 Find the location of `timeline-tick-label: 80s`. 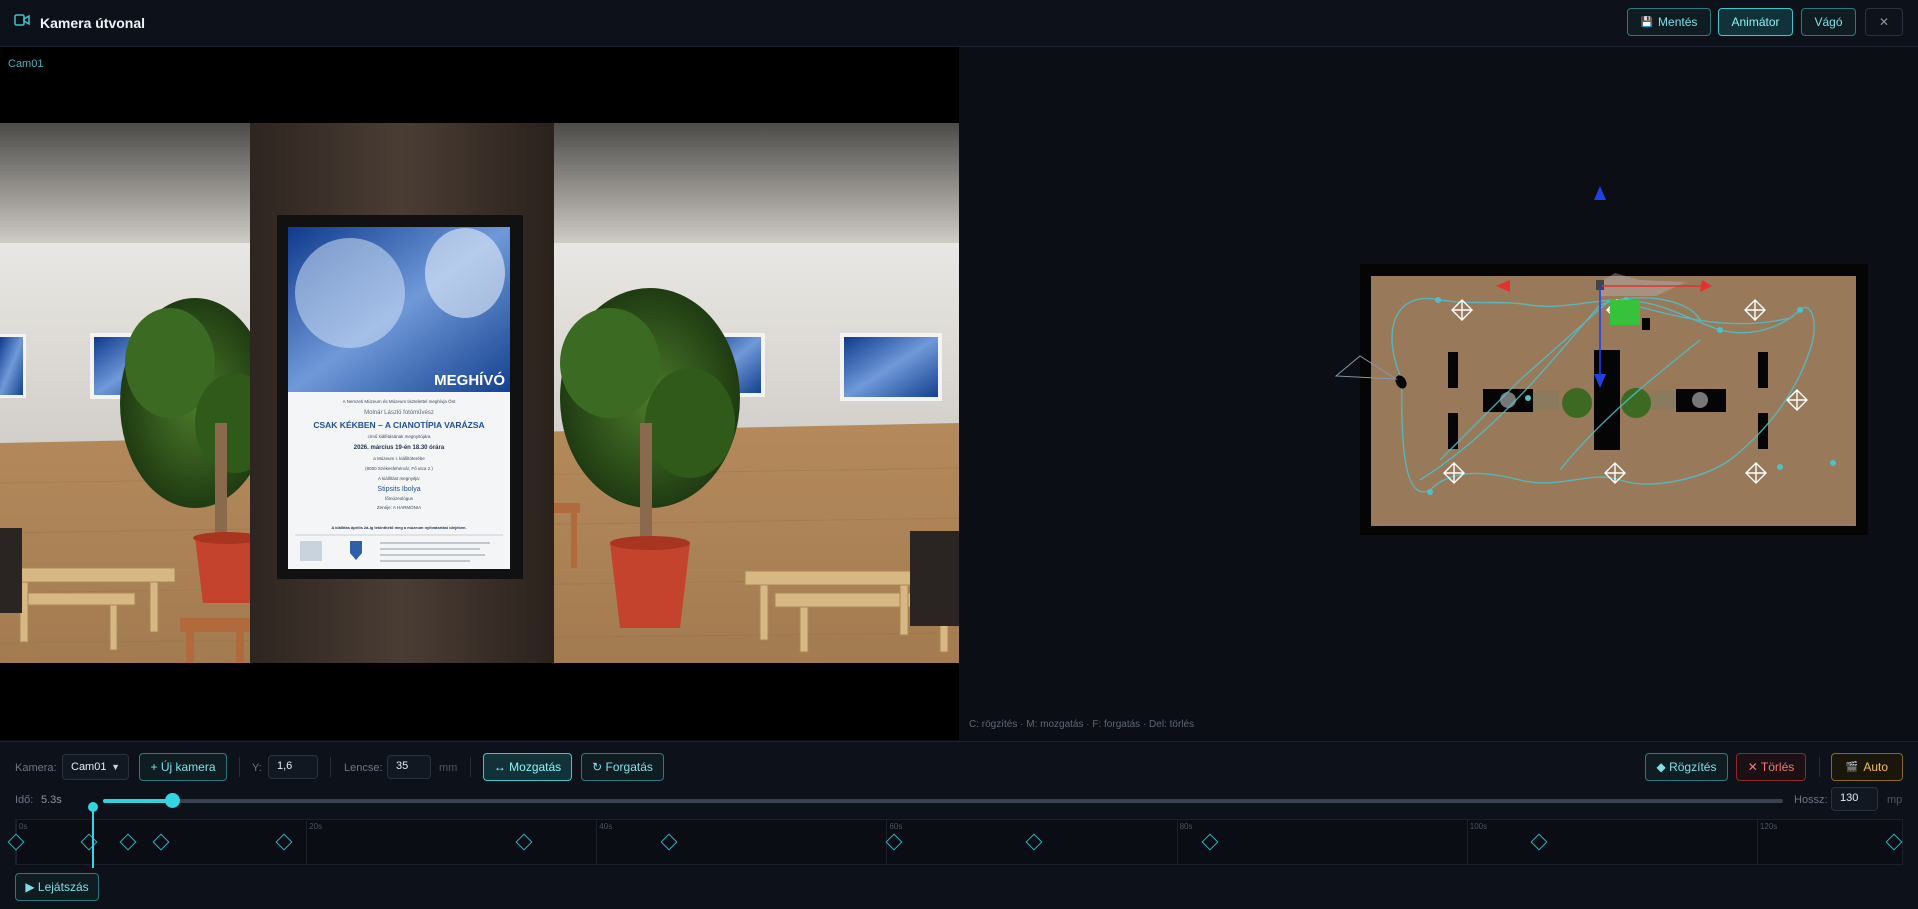

timeline-tick-label: 80s is located at coordinates (1186, 826).